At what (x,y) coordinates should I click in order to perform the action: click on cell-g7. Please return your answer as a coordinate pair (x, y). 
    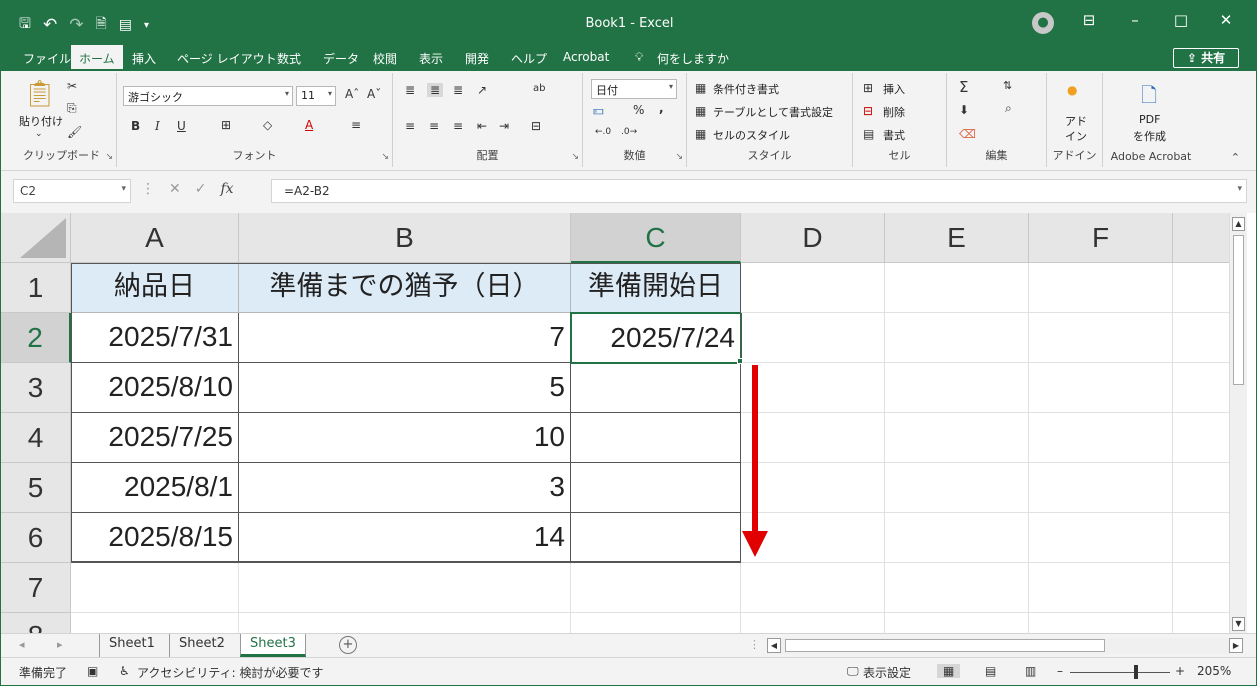
    Looking at the image, I should click on (1201, 588).